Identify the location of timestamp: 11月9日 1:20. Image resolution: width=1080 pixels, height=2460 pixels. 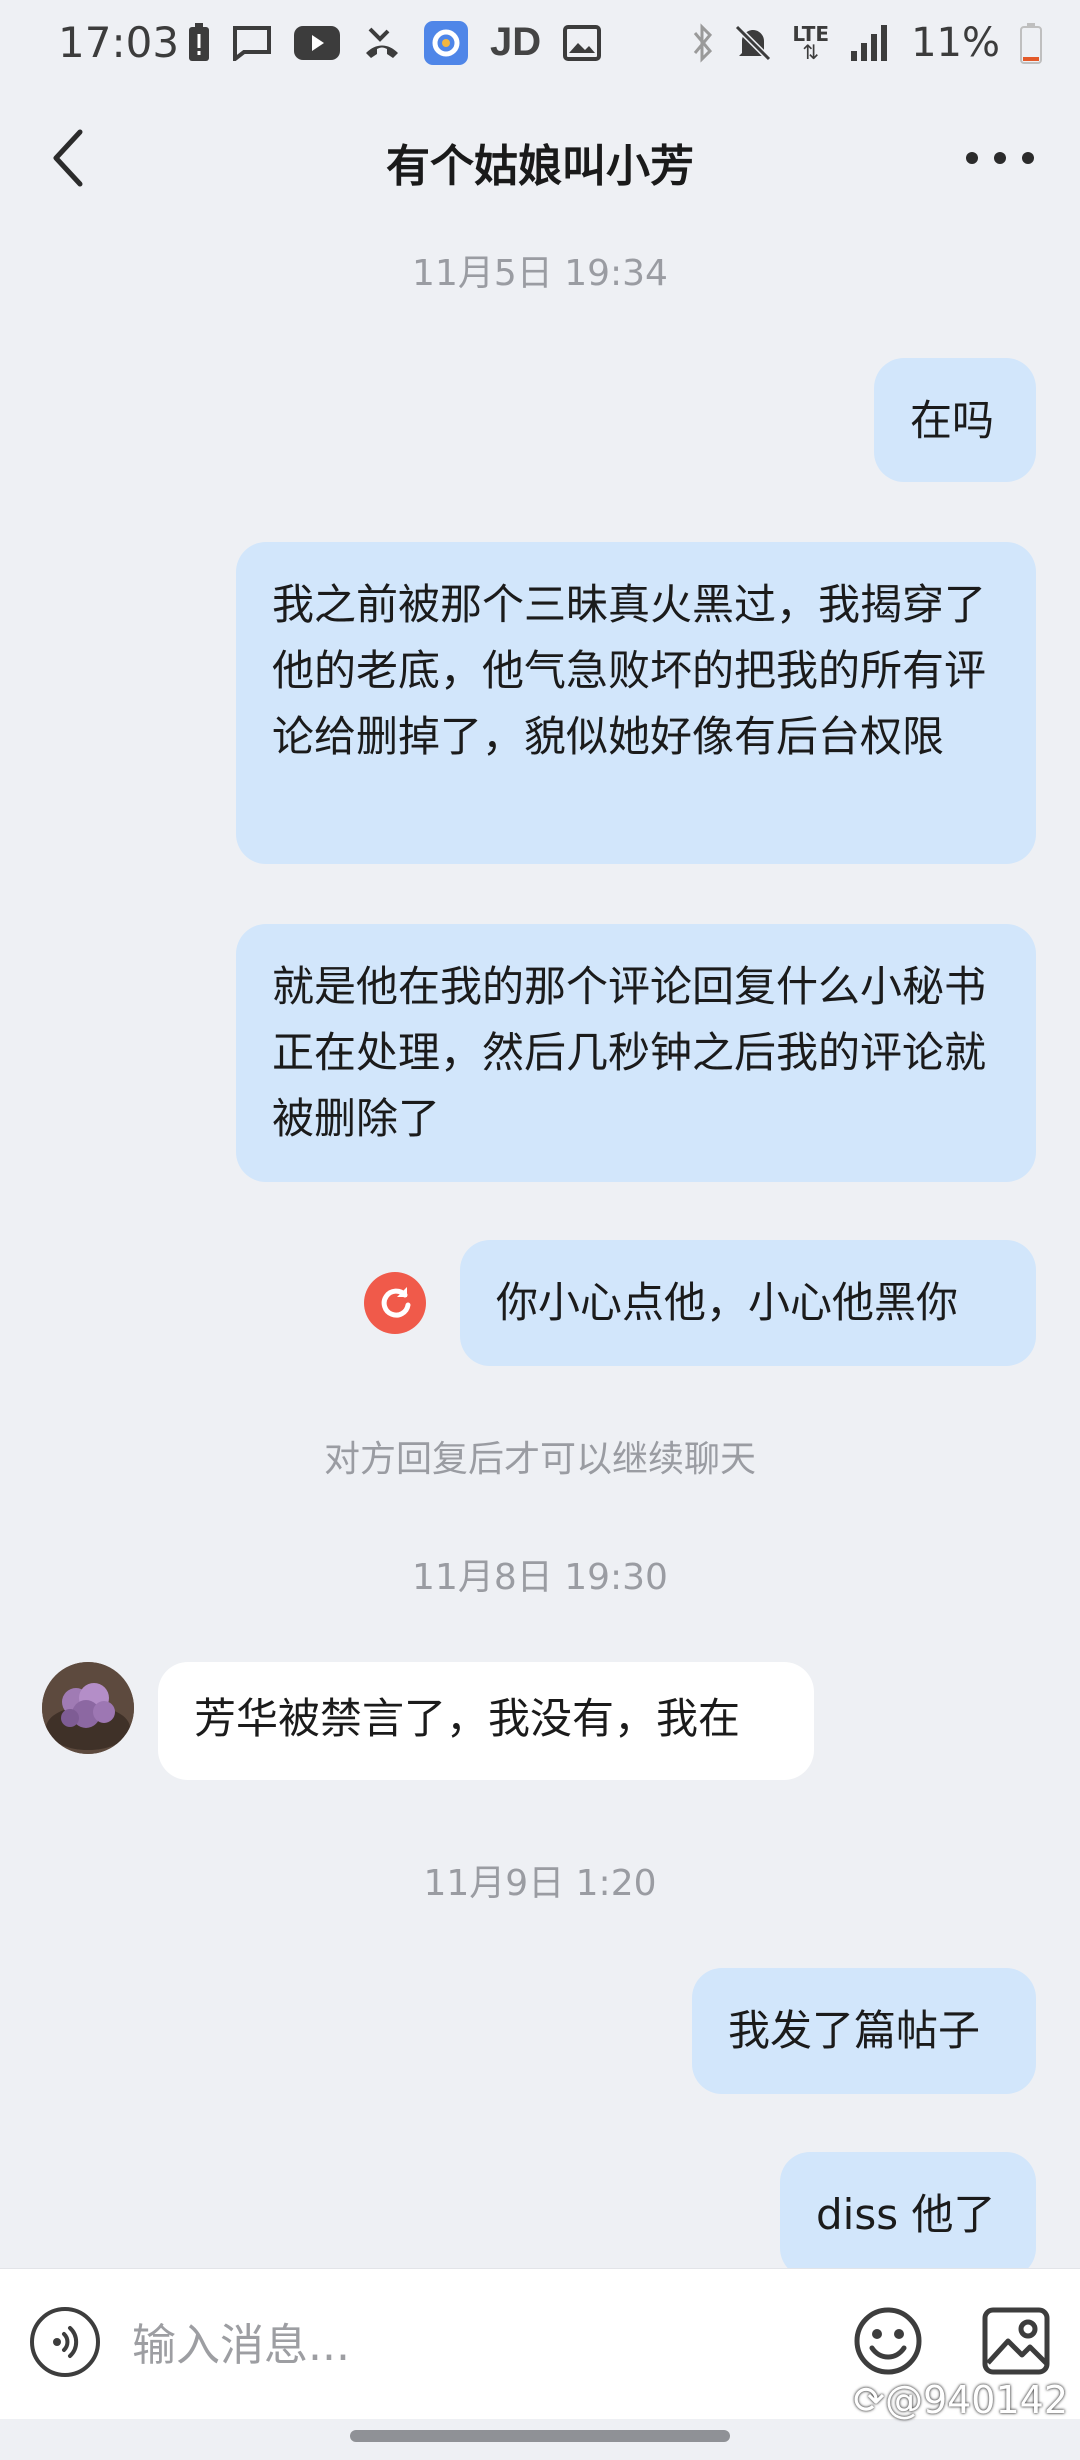
(540, 1883).